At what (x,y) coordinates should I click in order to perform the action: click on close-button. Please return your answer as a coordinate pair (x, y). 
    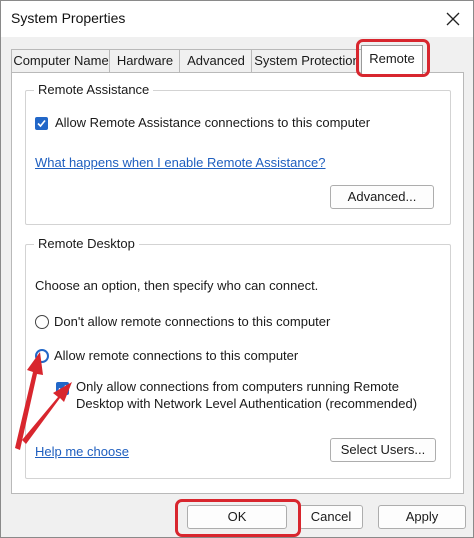
    Looking at the image, I should click on (453, 19).